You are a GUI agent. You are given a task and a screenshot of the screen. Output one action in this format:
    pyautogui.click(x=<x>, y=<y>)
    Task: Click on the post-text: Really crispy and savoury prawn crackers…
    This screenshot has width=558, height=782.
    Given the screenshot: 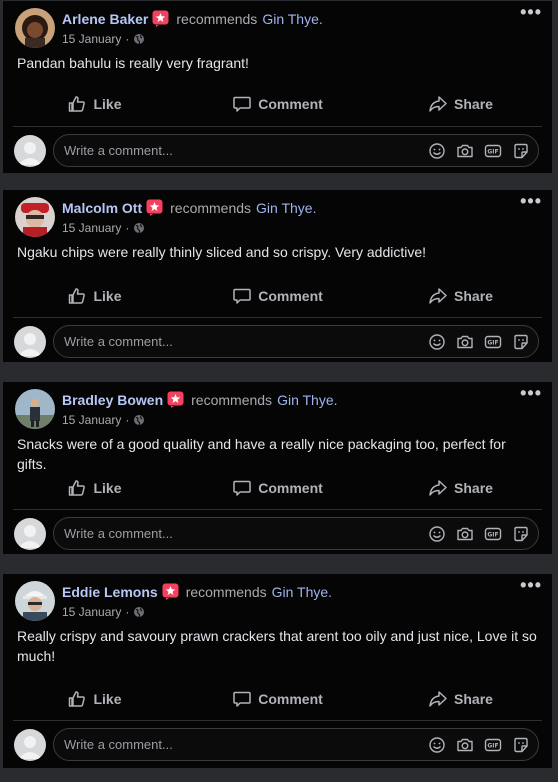 What is the action you would take?
    pyautogui.click(x=277, y=646)
    